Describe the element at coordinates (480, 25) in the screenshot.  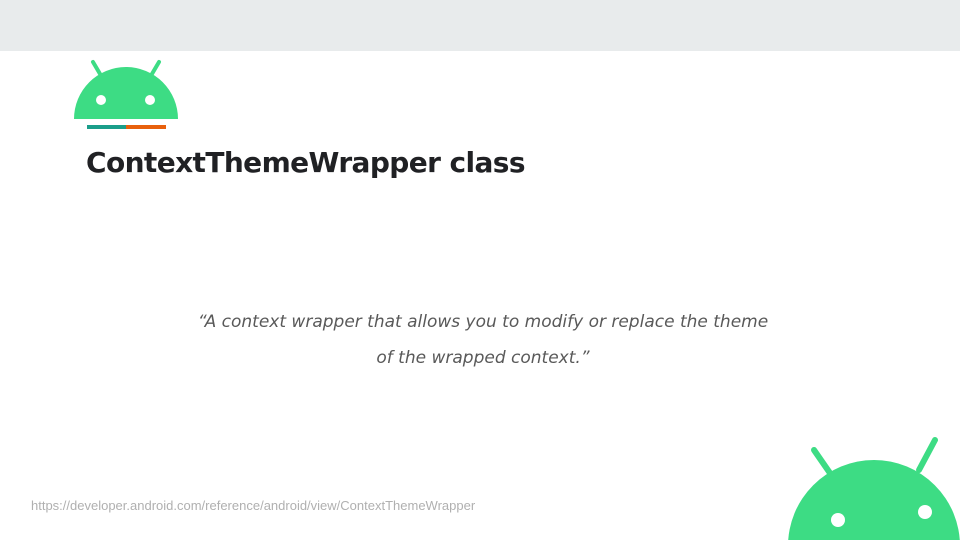
I see `top-band` at that location.